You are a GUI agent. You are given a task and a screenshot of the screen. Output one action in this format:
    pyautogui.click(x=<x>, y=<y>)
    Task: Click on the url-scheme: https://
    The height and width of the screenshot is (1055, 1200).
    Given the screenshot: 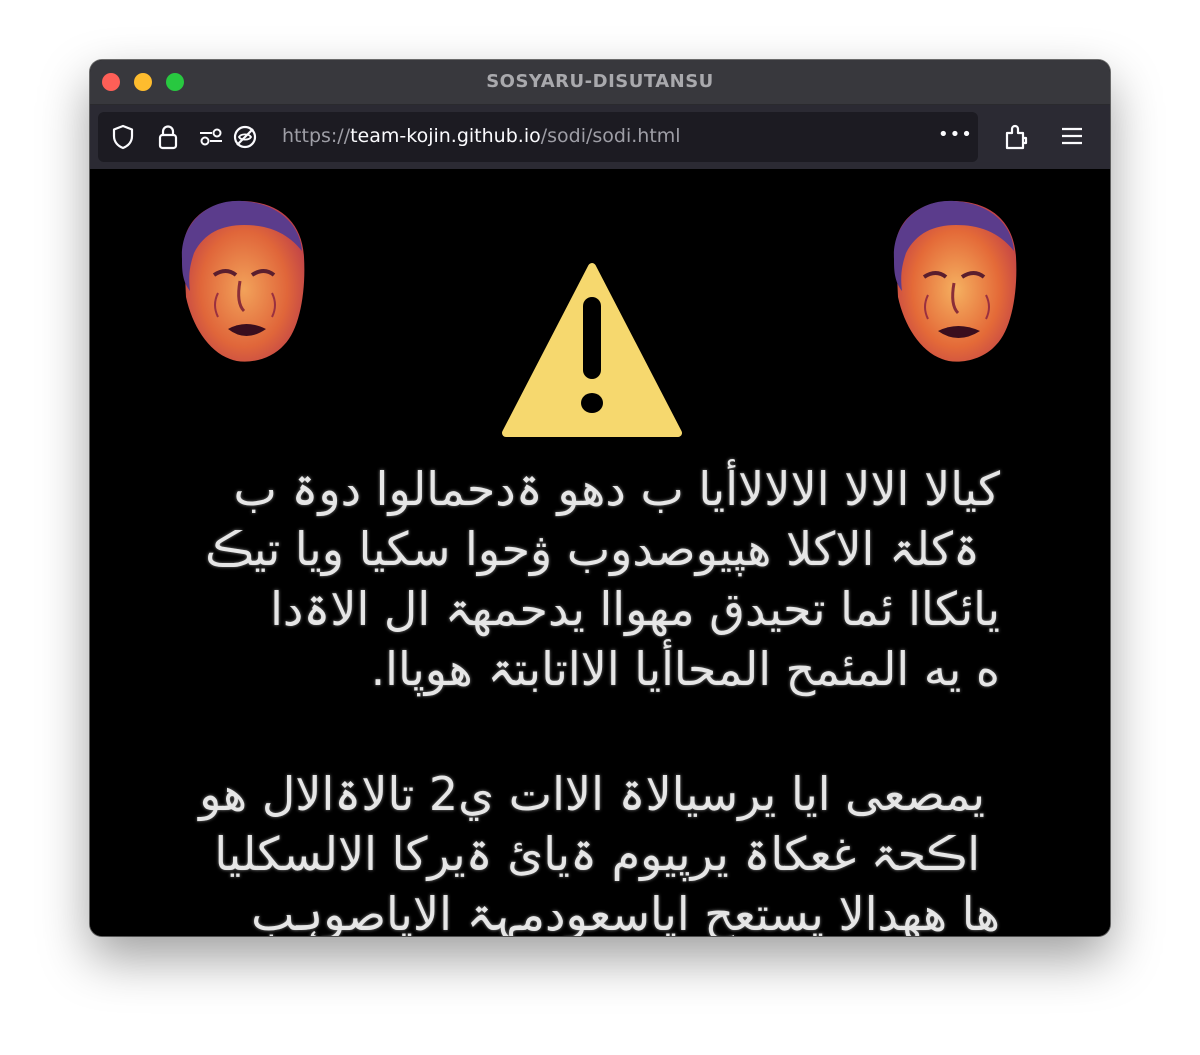 What is the action you would take?
    pyautogui.click(x=316, y=136)
    